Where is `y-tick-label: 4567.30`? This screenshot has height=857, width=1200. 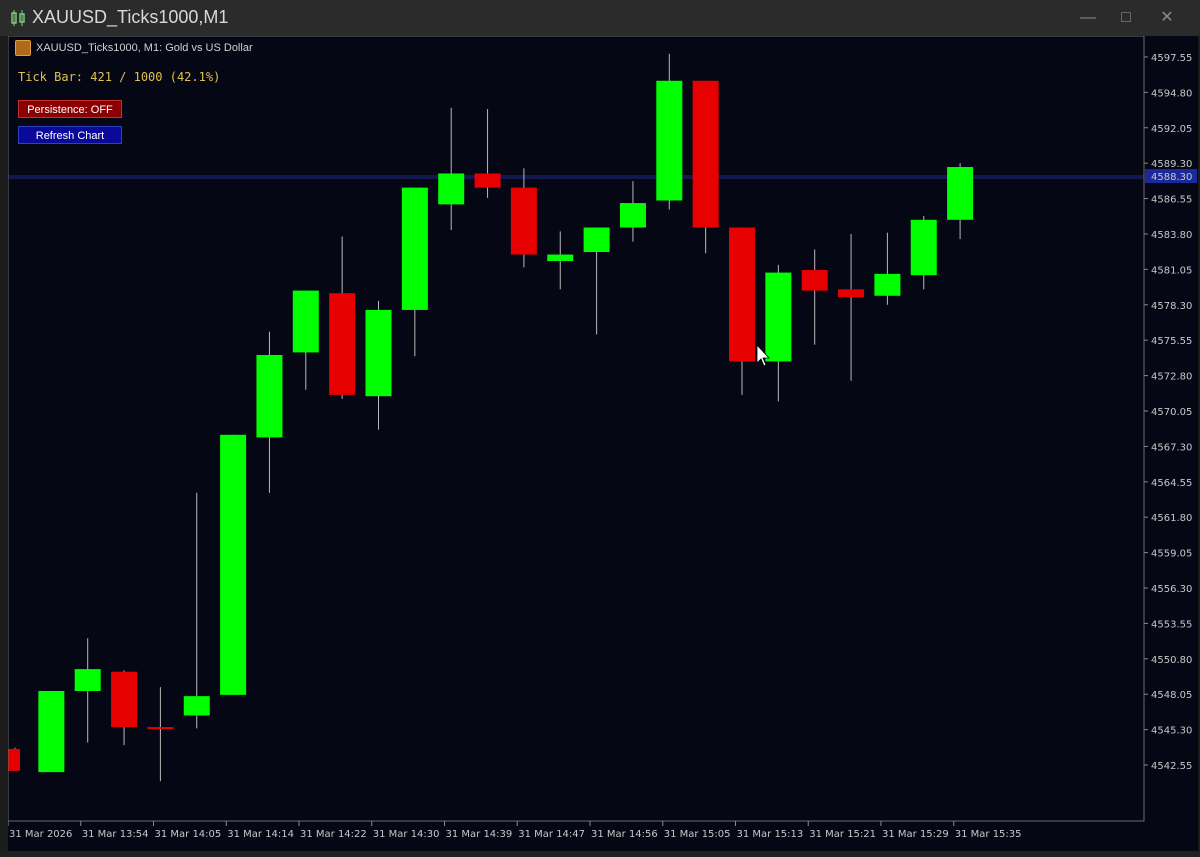
y-tick-label: 4567.30 is located at coordinates (1171, 447).